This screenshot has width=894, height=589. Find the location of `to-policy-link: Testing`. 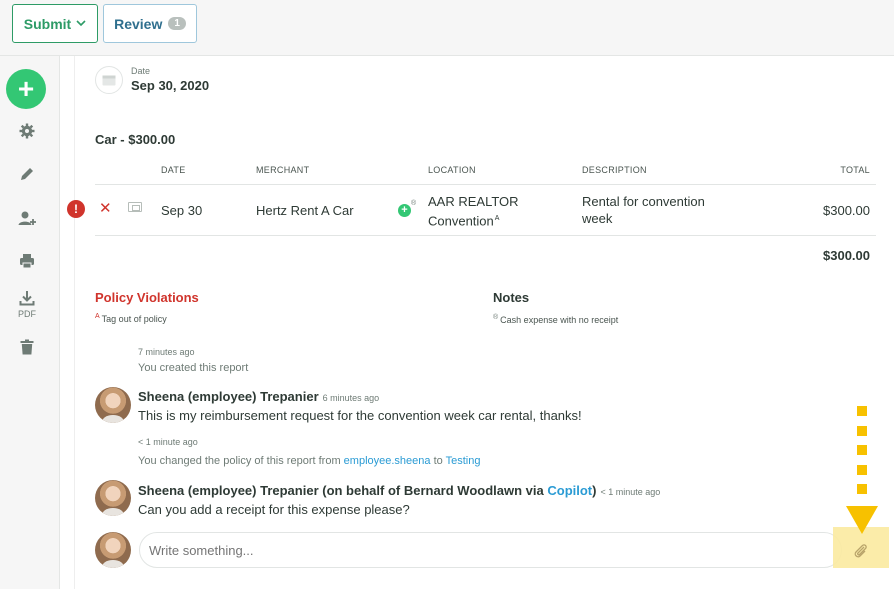

to-policy-link: Testing is located at coordinates (463, 461).